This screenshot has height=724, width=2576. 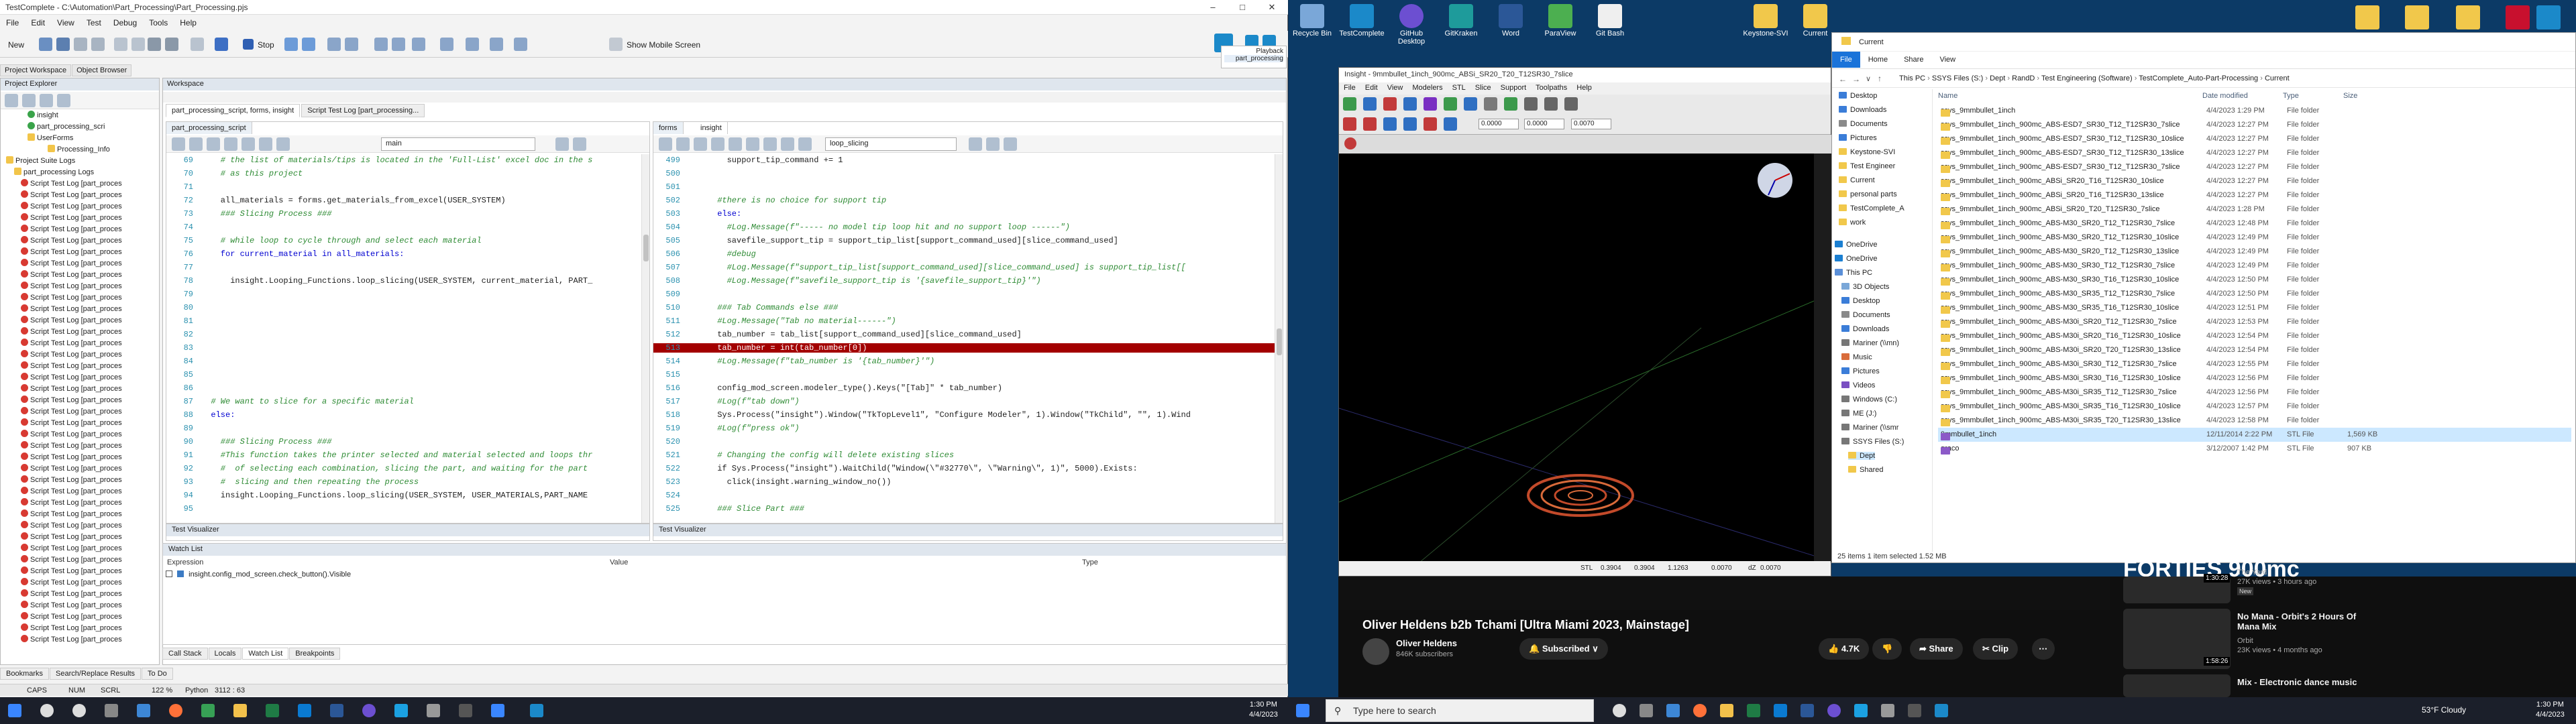 What do you see at coordinates (157, 674) in the screenshot?
I see `tab-todo: To Do` at bounding box center [157, 674].